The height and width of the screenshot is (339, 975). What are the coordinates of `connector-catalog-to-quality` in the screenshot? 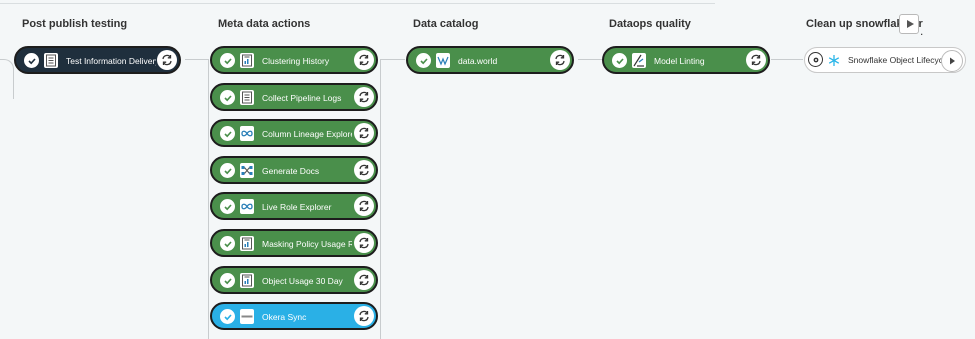 It's located at (590, 59).